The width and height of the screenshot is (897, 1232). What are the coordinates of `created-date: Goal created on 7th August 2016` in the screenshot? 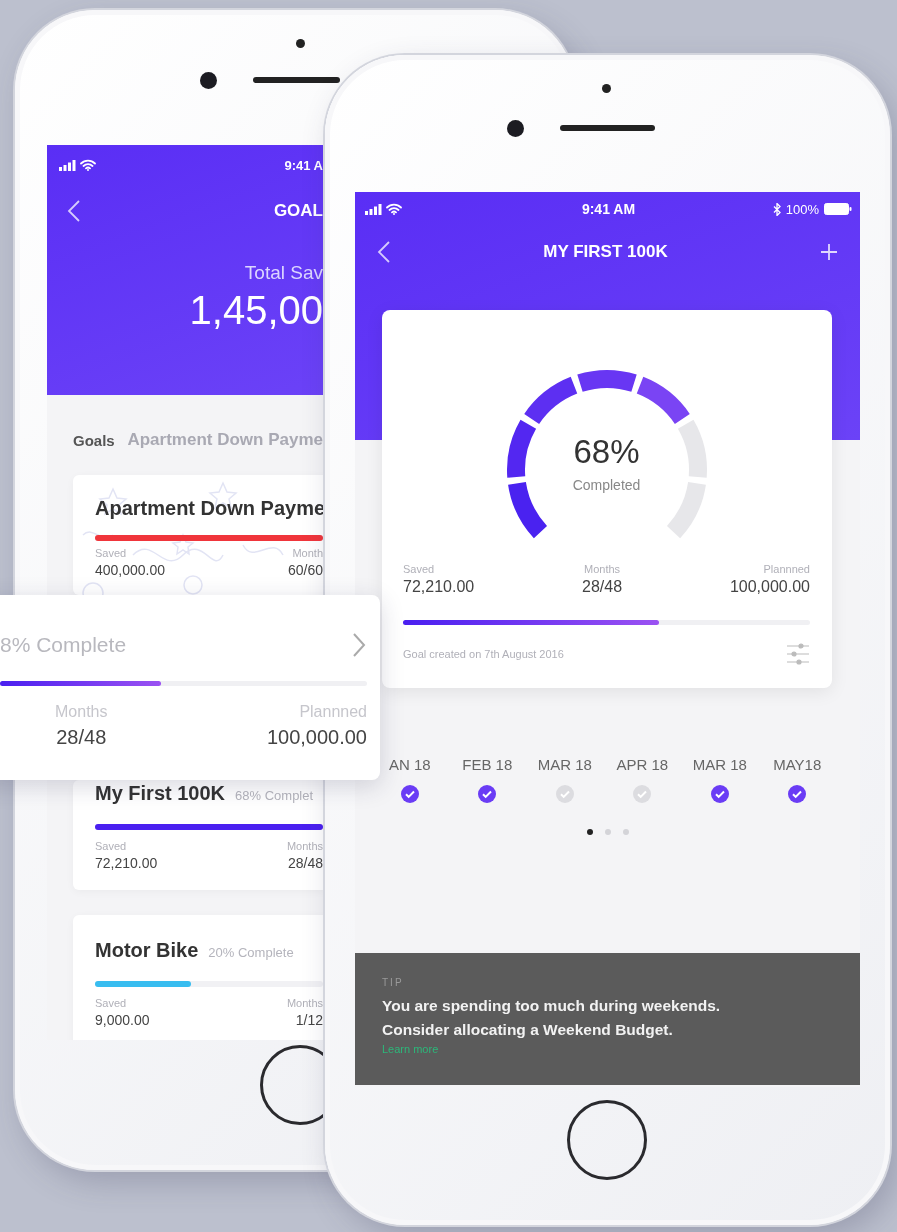 It's located at (483, 654).